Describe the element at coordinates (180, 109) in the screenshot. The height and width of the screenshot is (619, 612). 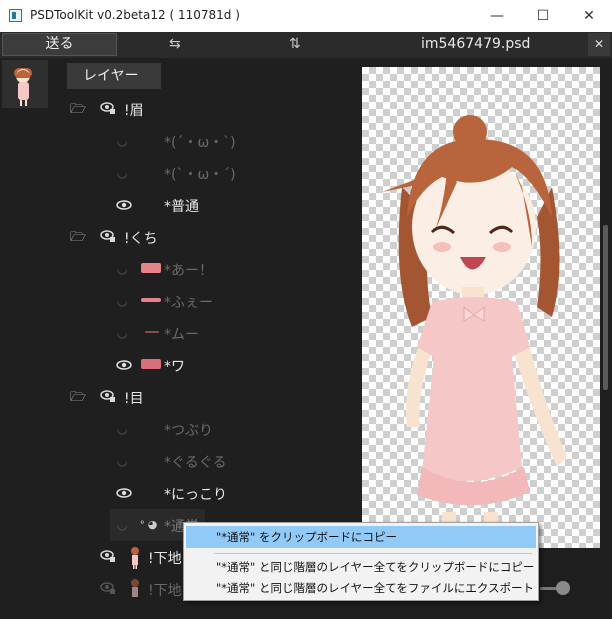
I see `layer-group-eyebrows: 🗁 !眉` at that location.